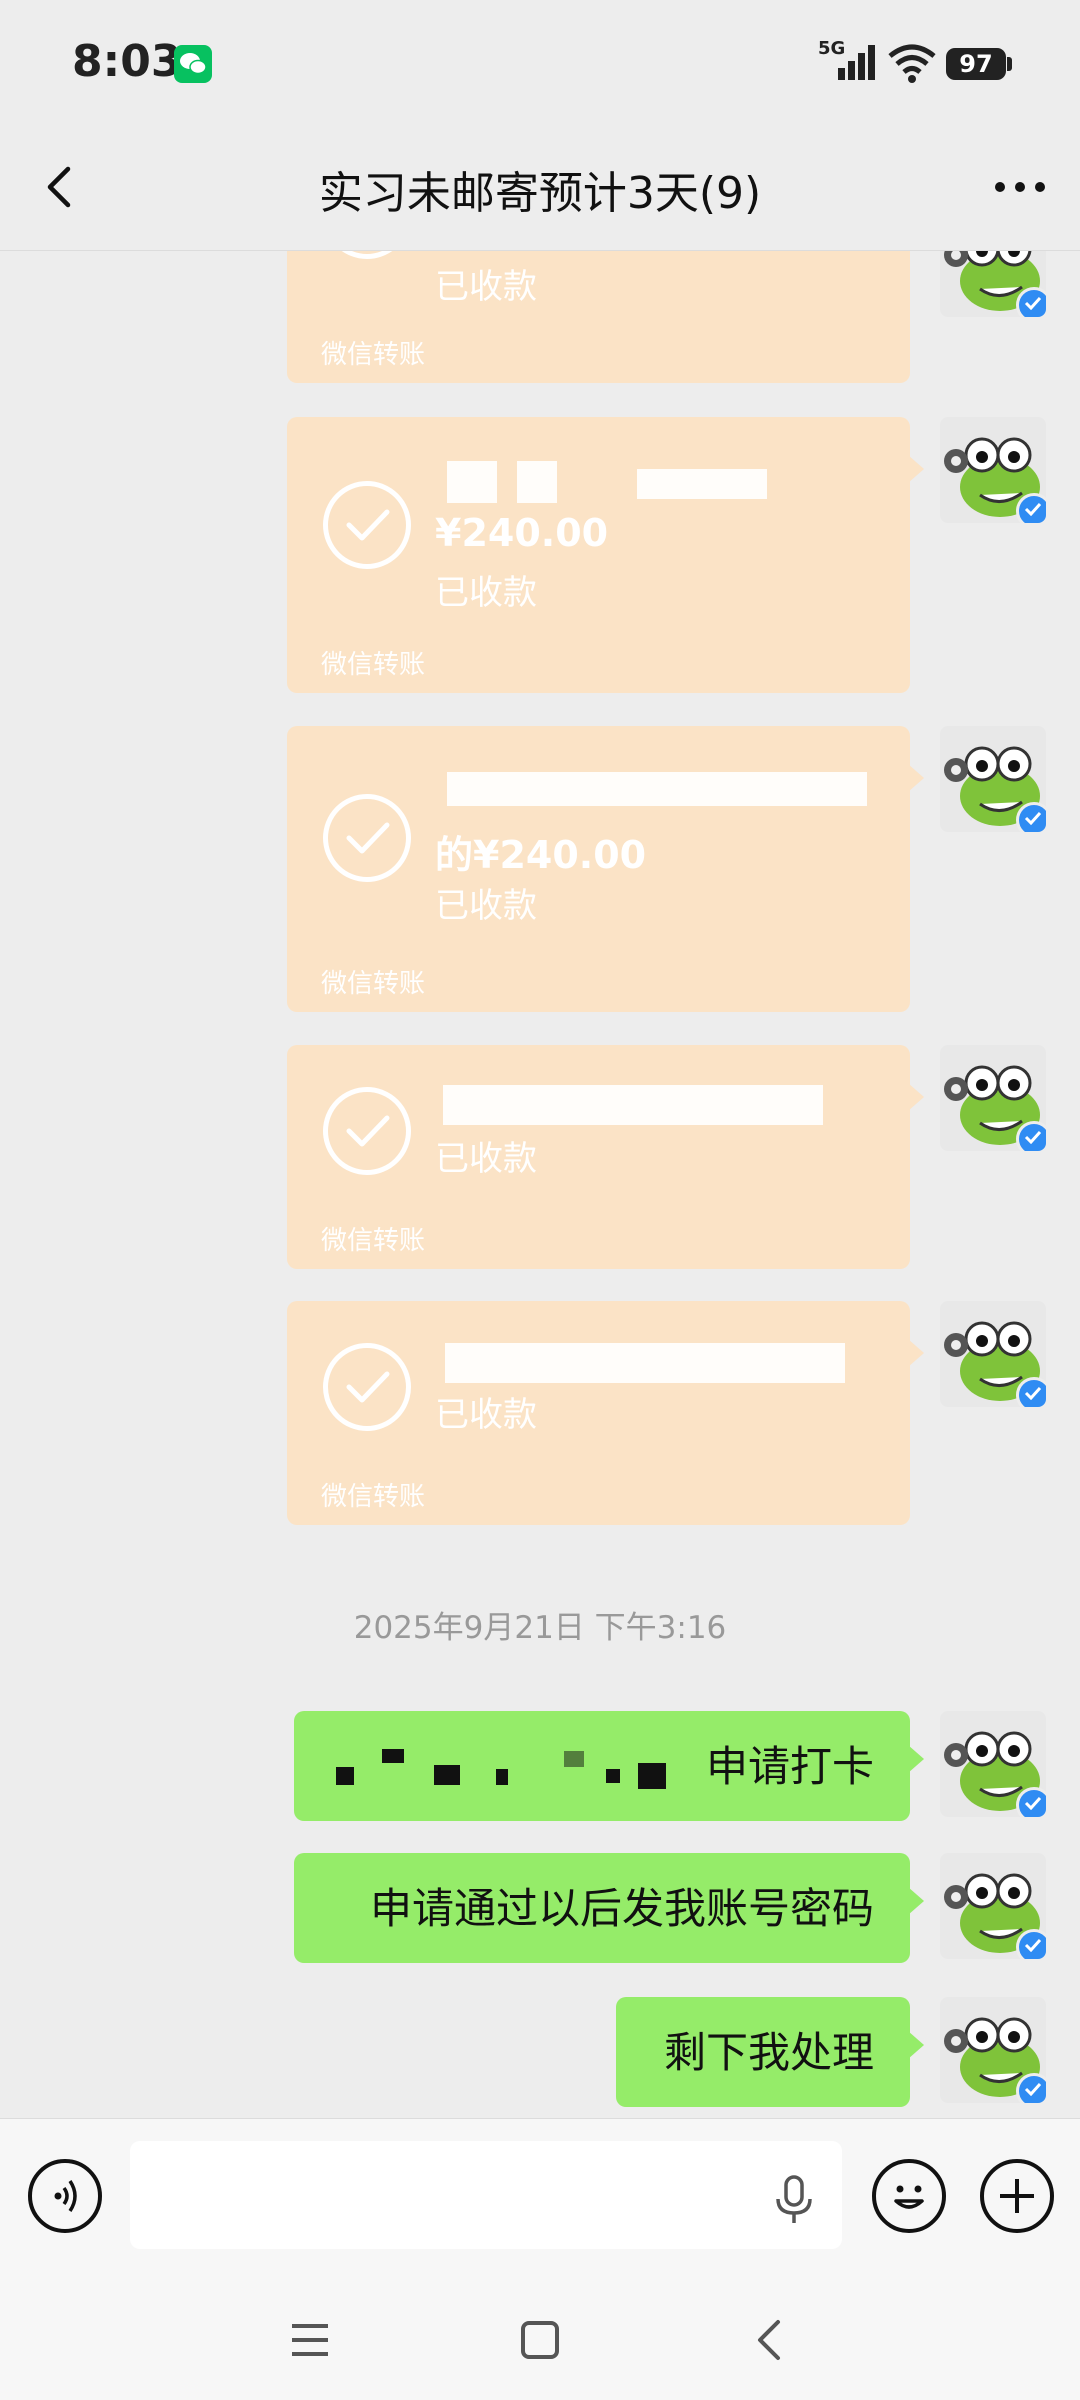 This screenshot has width=1080, height=2400. Describe the element at coordinates (65, 2196) in the screenshot. I see `voice-icon` at that location.